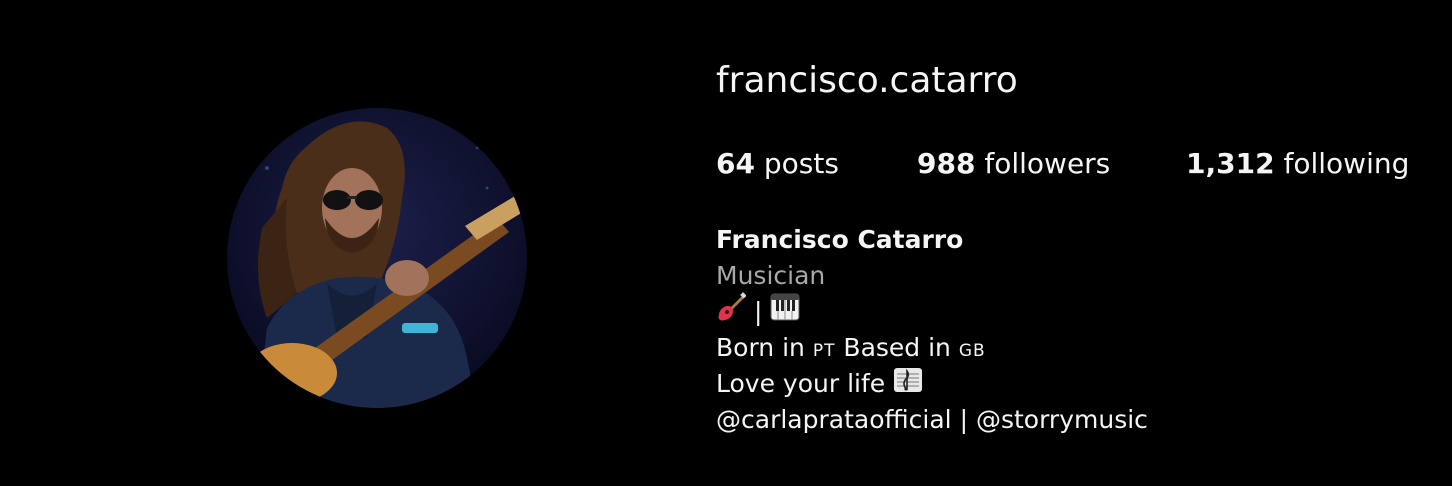 Image resolution: width=1452 pixels, height=486 pixels. What do you see at coordinates (760, 347) in the screenshot?
I see `born-in-text: Born in` at bounding box center [760, 347].